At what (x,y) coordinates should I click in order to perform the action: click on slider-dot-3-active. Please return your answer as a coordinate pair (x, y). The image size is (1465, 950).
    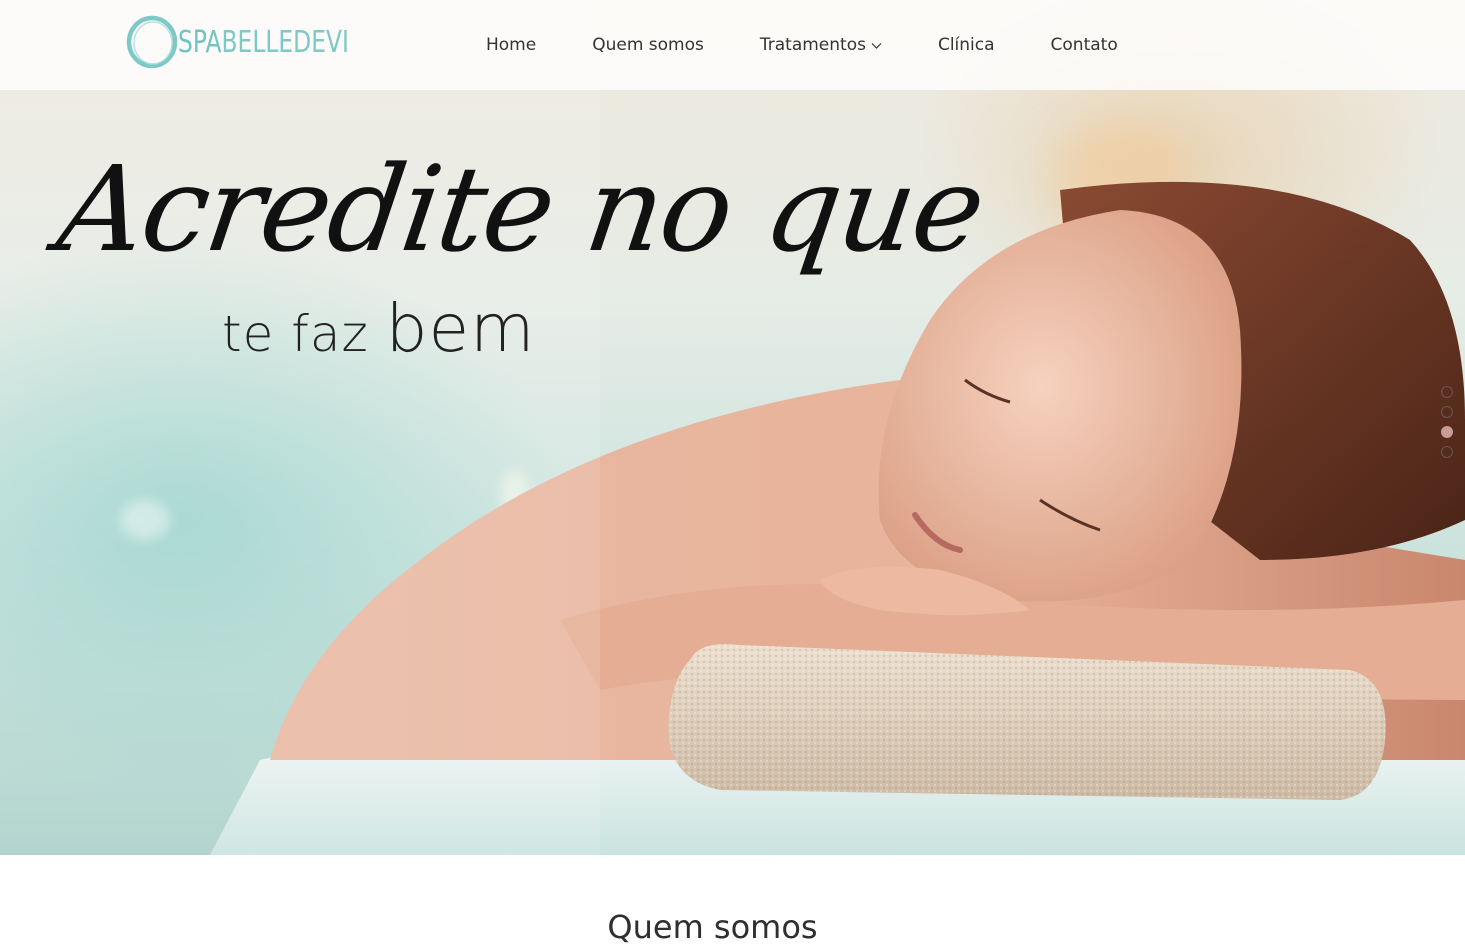
    Looking at the image, I should click on (1447, 432).